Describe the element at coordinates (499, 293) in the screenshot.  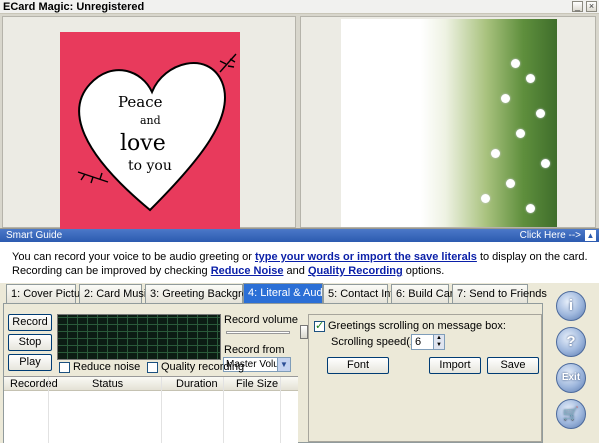
I see `tab-send-to-friends: 7: Send to Friends` at that location.